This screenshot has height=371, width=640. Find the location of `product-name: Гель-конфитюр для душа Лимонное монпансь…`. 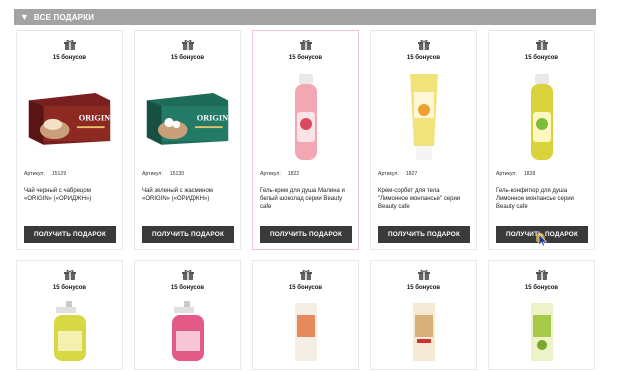

product-name: Гель-конфитюр для душа Лимонное монпансь… is located at coordinates (542, 199).